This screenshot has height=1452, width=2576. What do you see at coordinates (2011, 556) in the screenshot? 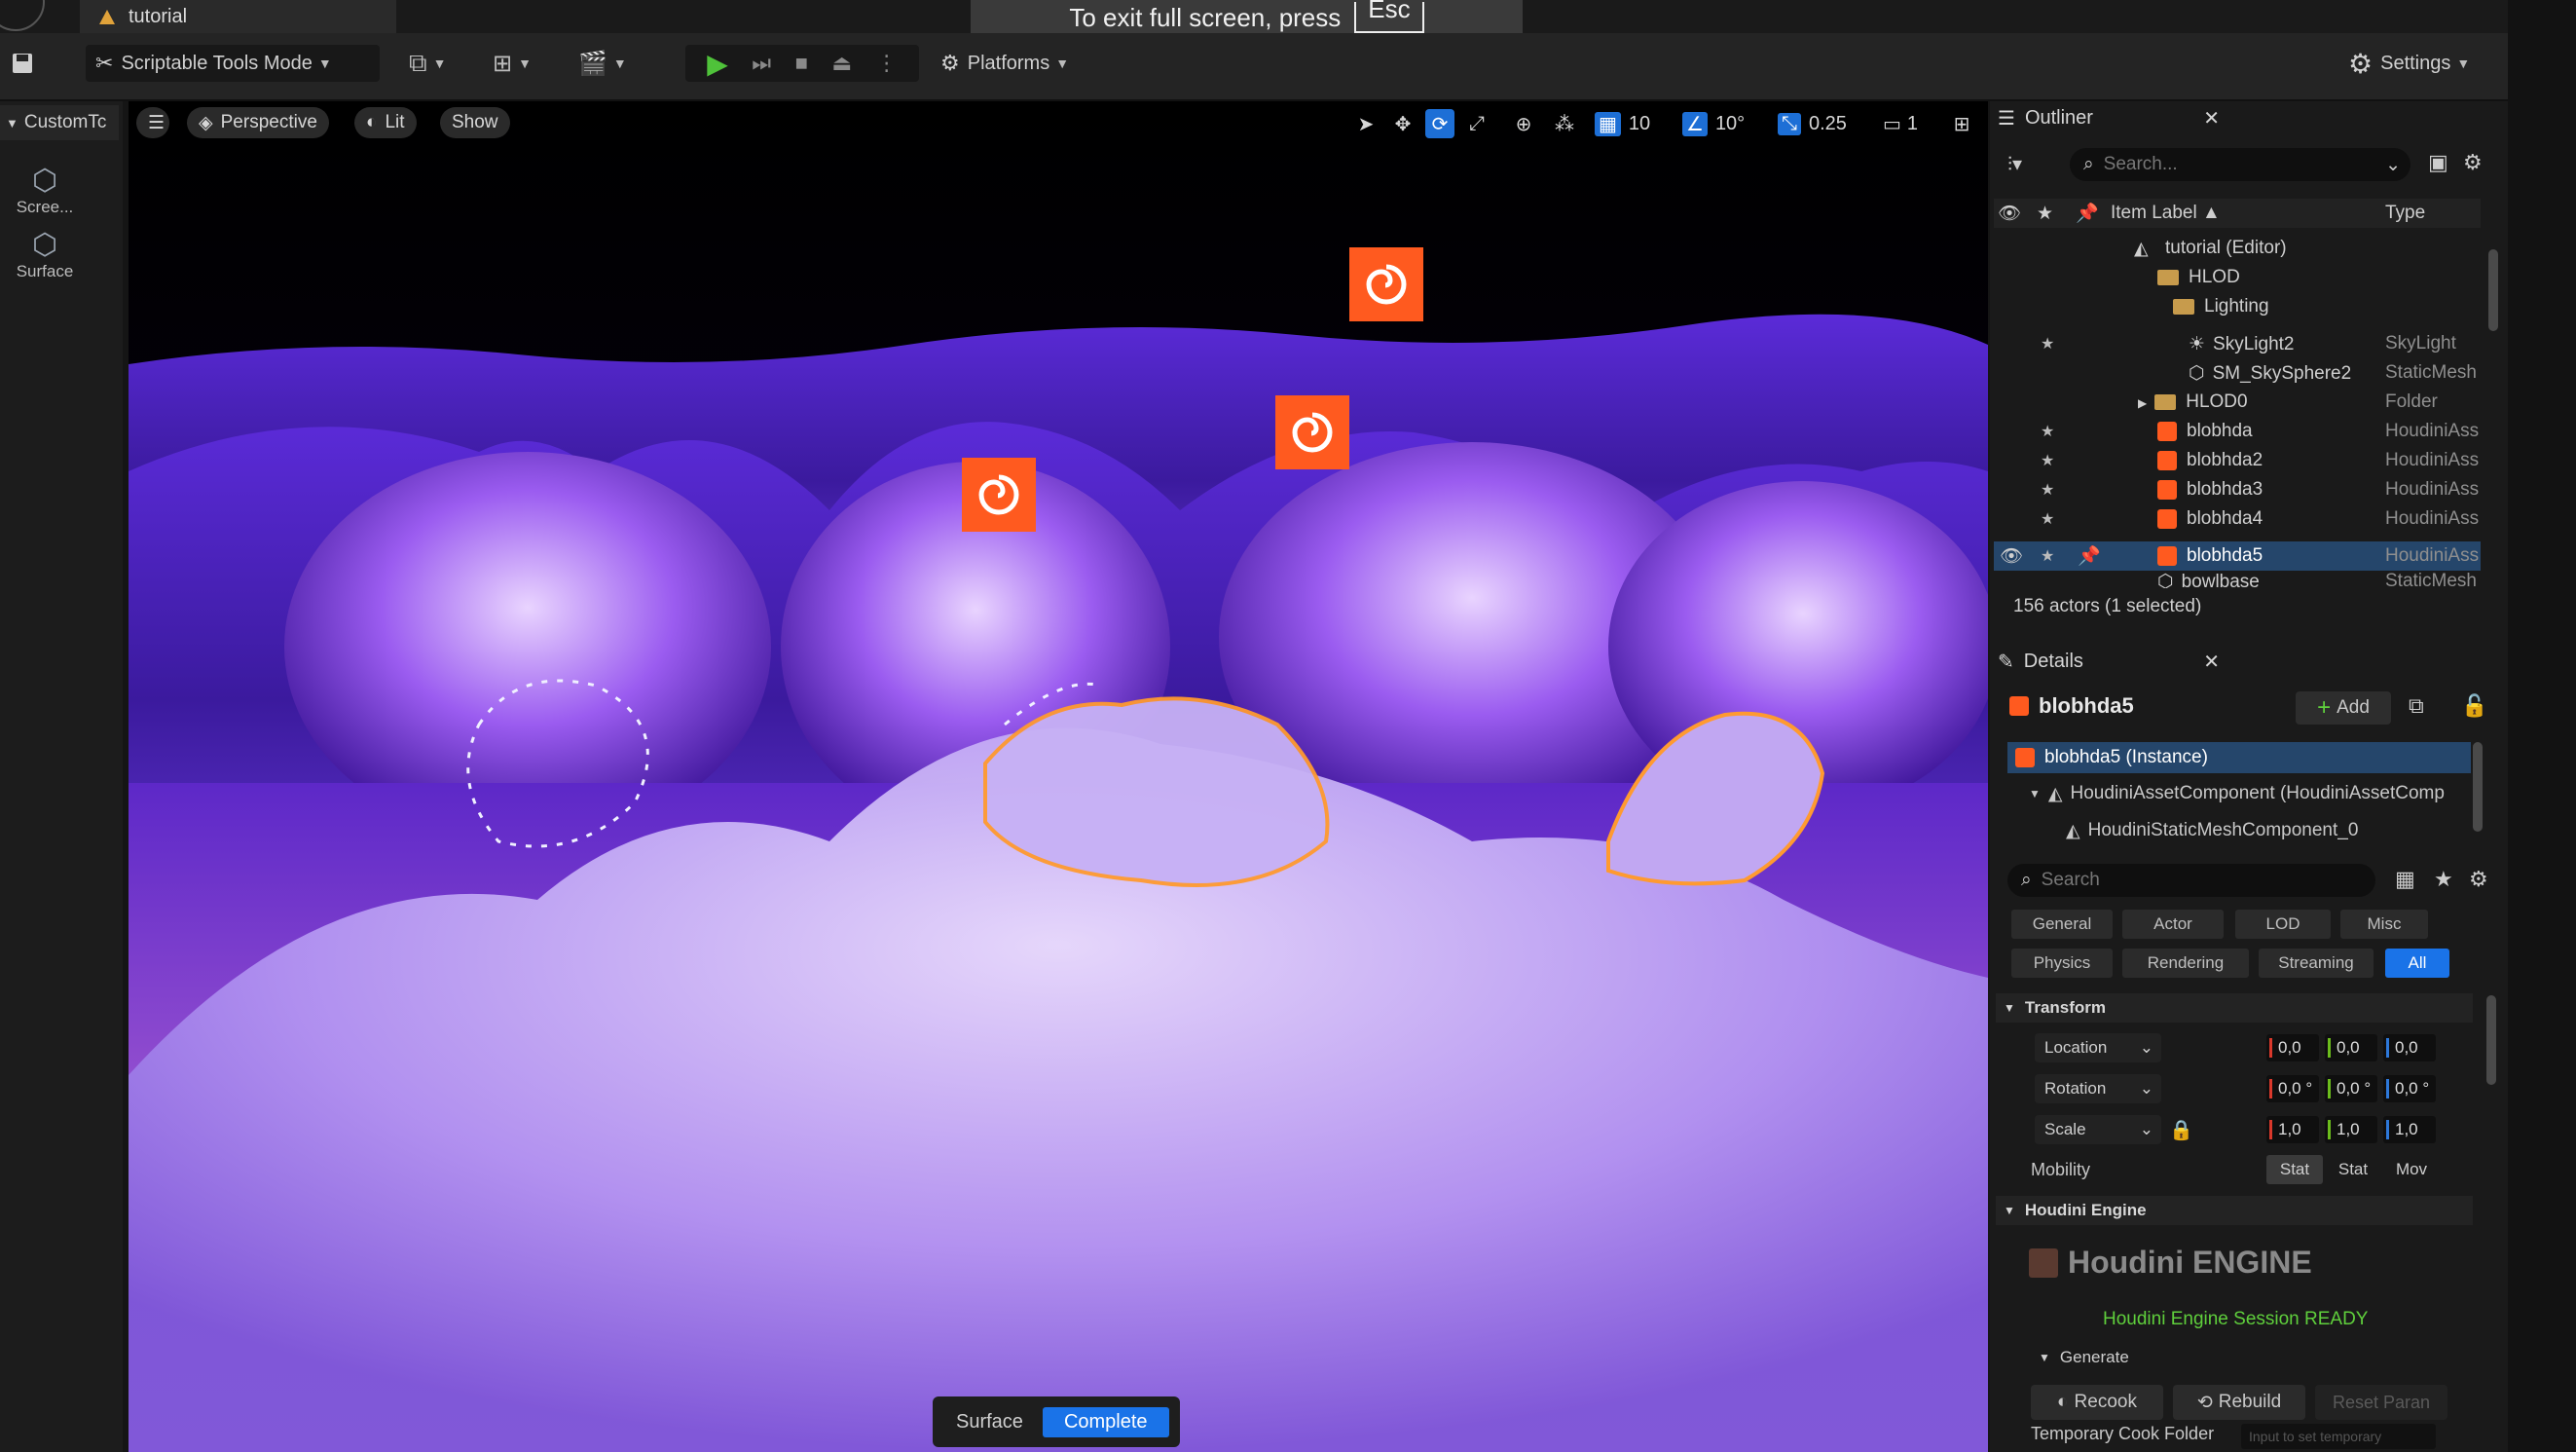
I see `visibility-icon: 👁` at bounding box center [2011, 556].